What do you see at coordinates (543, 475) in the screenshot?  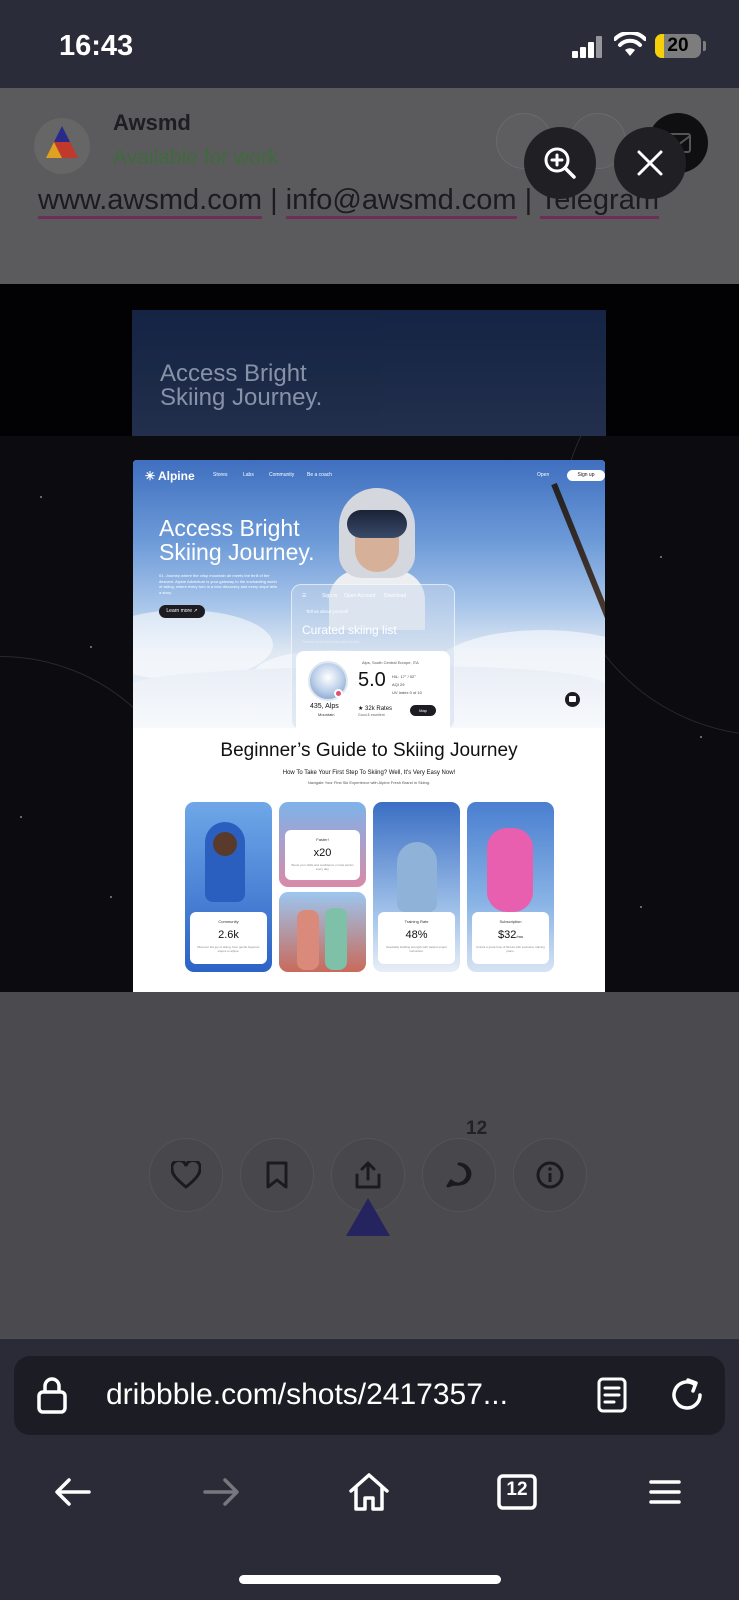 I see `nav-open: Open` at bounding box center [543, 475].